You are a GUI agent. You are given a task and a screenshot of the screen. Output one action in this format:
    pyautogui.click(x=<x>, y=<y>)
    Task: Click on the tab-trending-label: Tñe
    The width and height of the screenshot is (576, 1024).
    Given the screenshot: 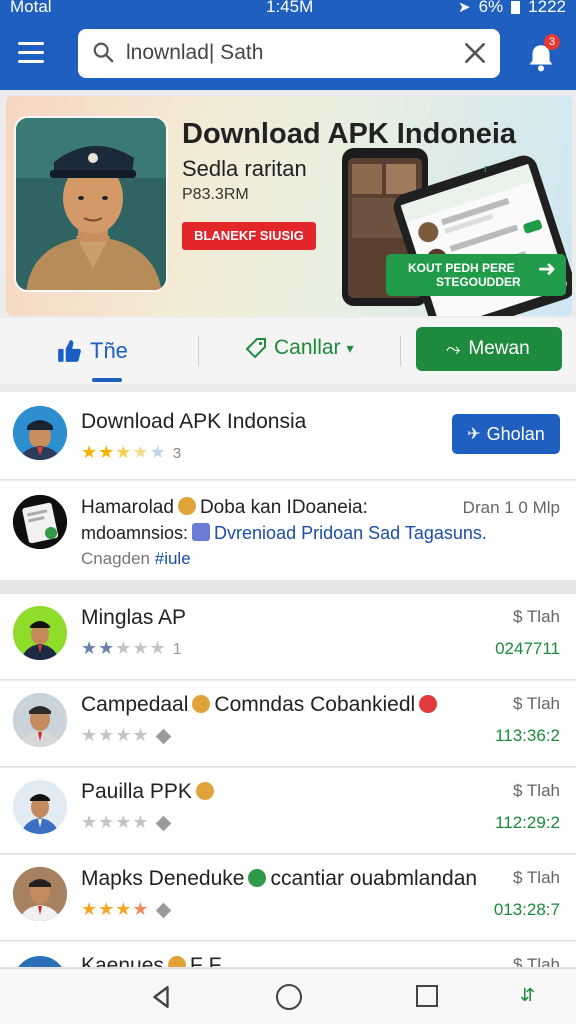 What is the action you would take?
    pyautogui.click(x=109, y=350)
    